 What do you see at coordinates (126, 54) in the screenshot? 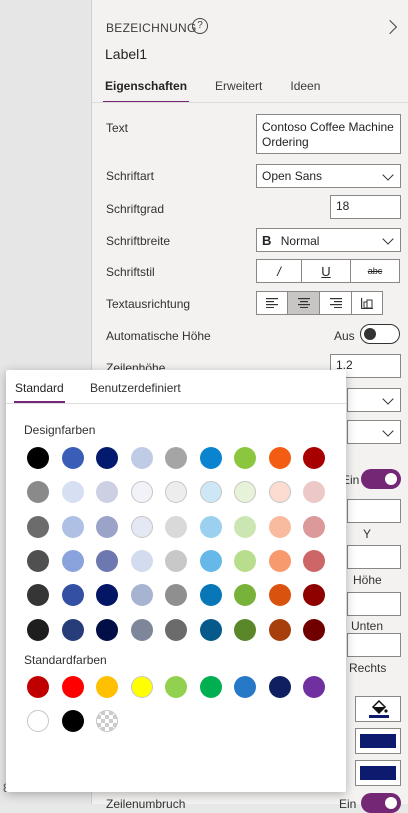
I see `control-name: Label1` at bounding box center [126, 54].